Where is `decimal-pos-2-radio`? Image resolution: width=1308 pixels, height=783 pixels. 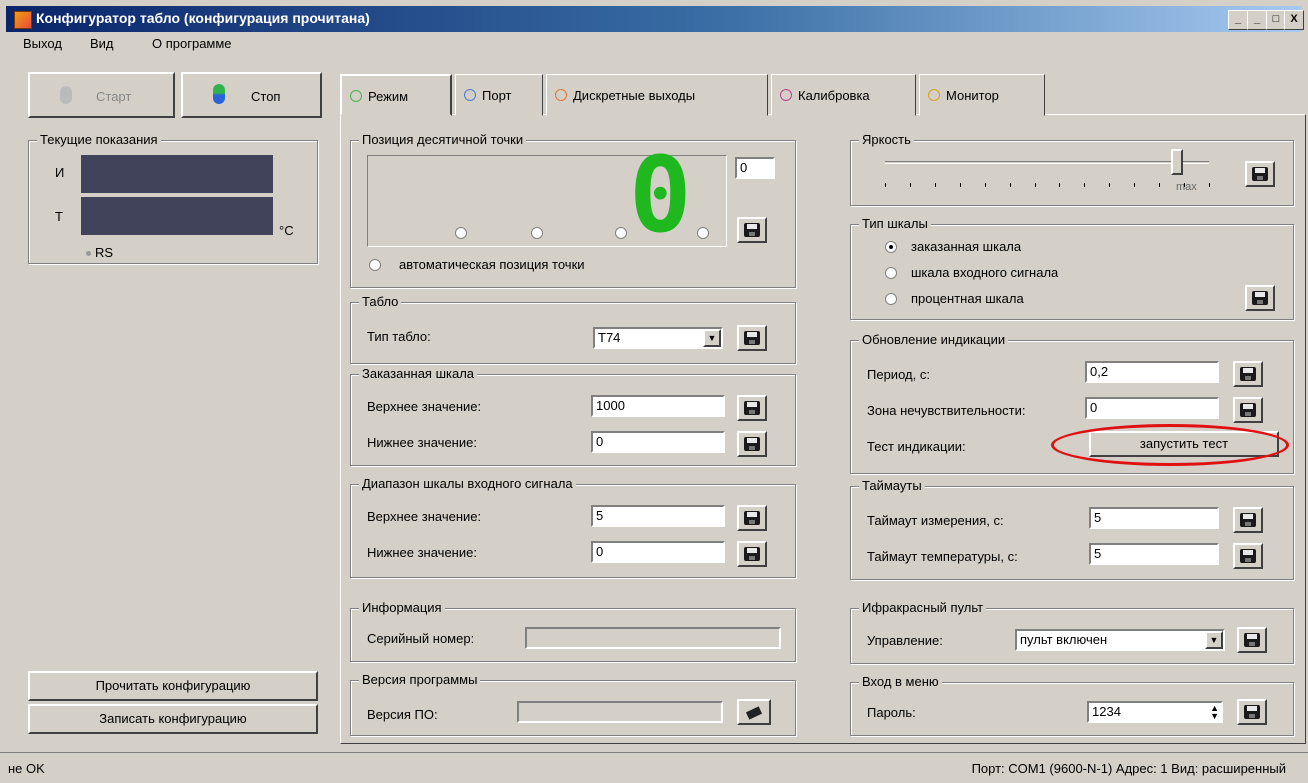
decimal-pos-2-radio is located at coordinates (537, 233).